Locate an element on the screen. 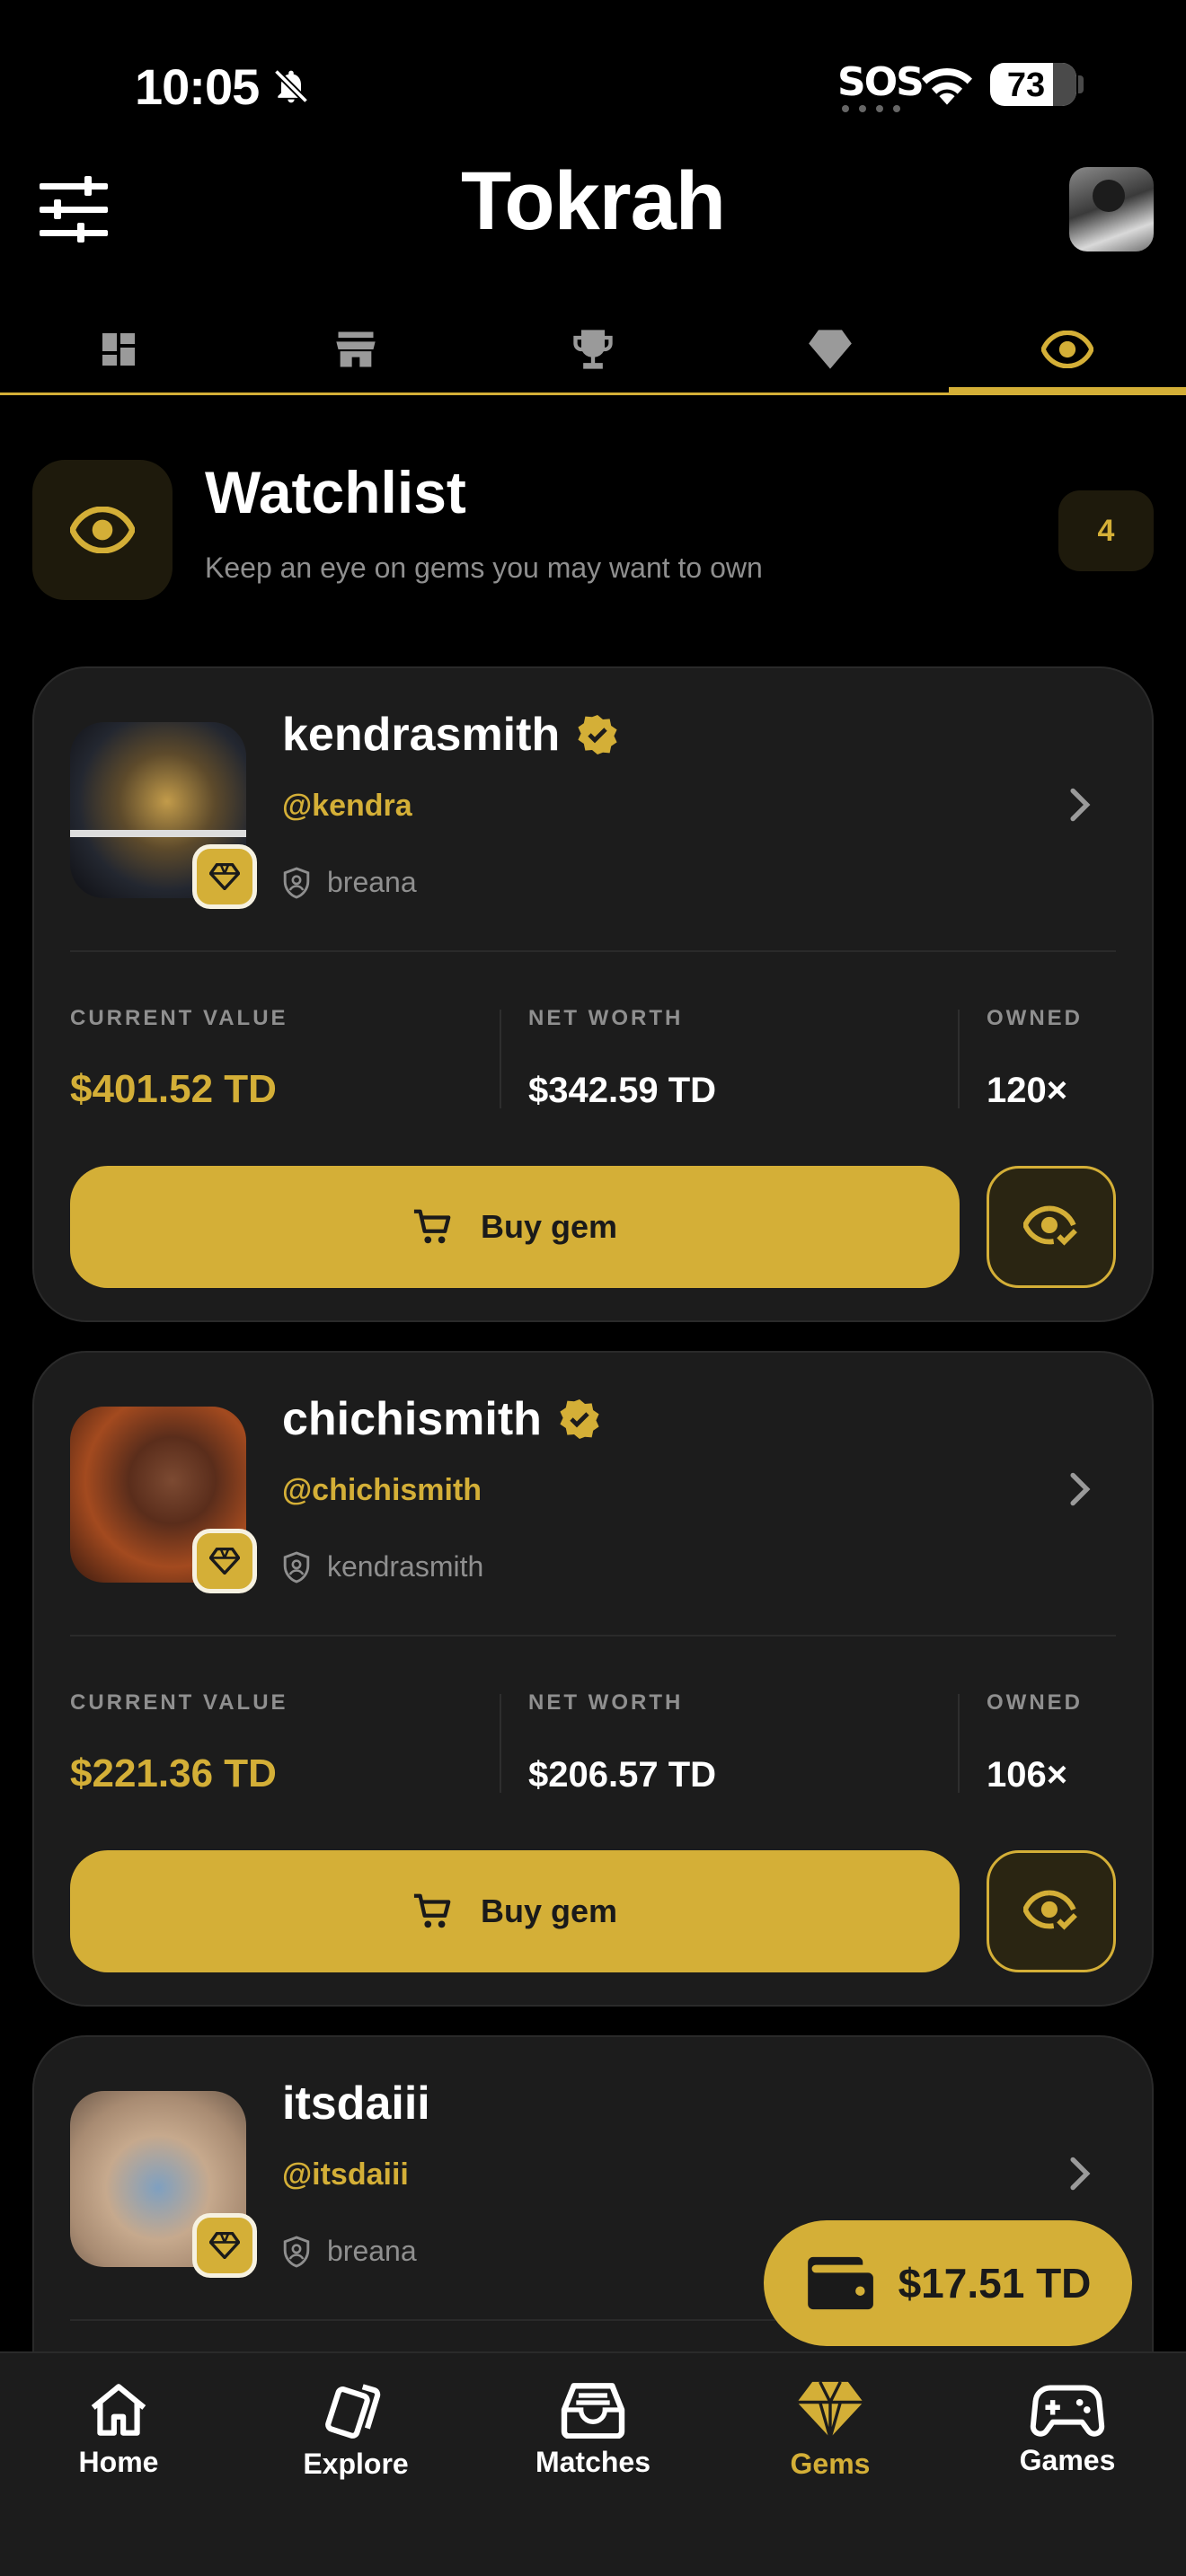  tab-trophy is located at coordinates (593, 349).